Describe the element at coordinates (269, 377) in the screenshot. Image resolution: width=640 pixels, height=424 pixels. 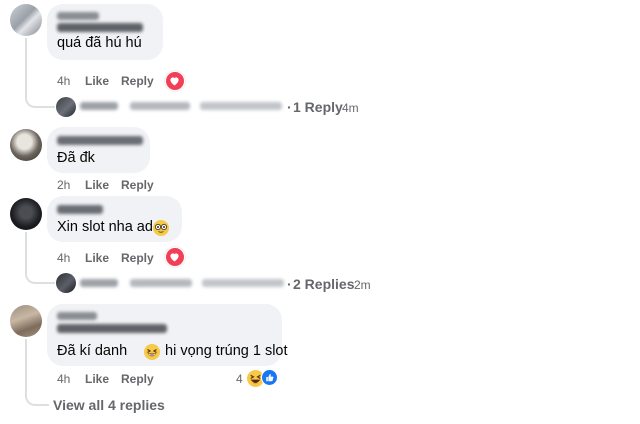
I see `like-icon` at that location.